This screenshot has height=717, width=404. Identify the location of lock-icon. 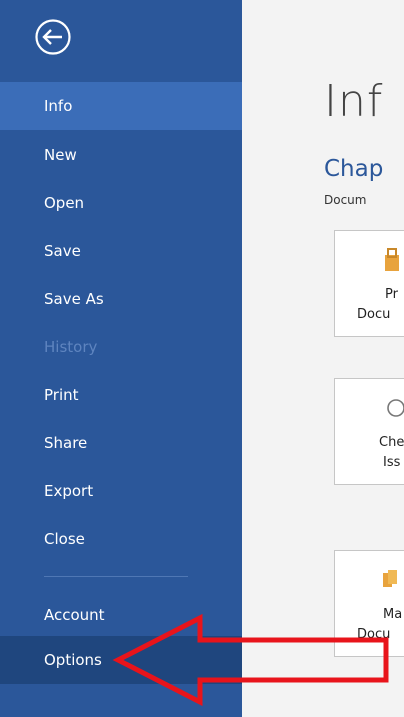
(392, 259).